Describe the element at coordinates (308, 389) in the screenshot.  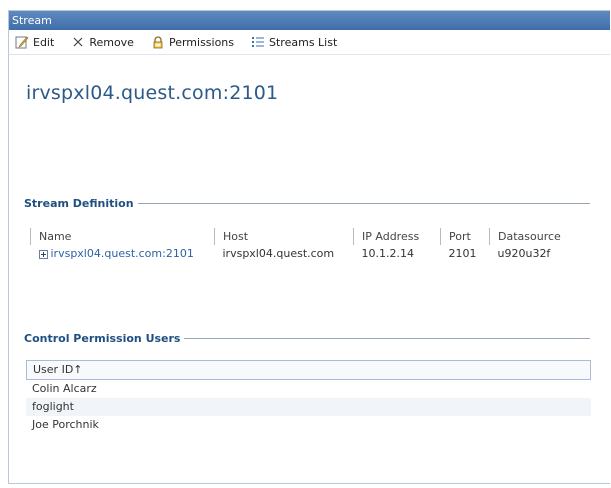
I see `list-item: Colin Alcarz` at that location.